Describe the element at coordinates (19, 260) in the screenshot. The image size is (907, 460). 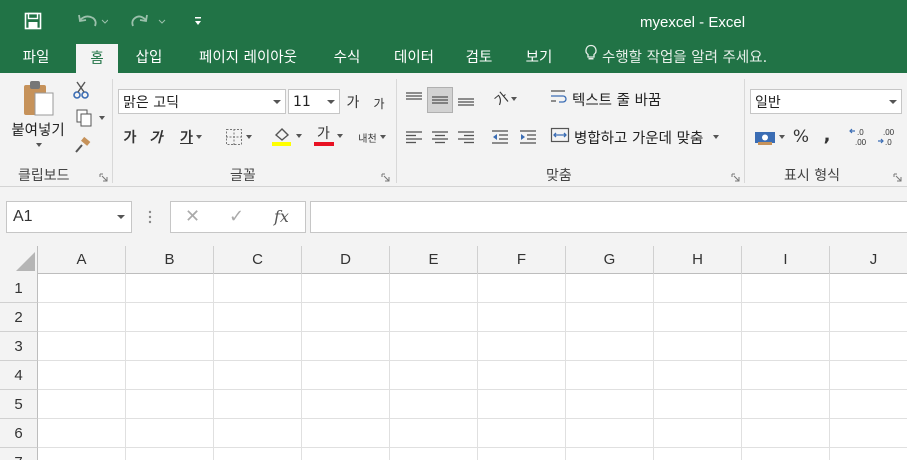
I see `select-all-corner` at that location.